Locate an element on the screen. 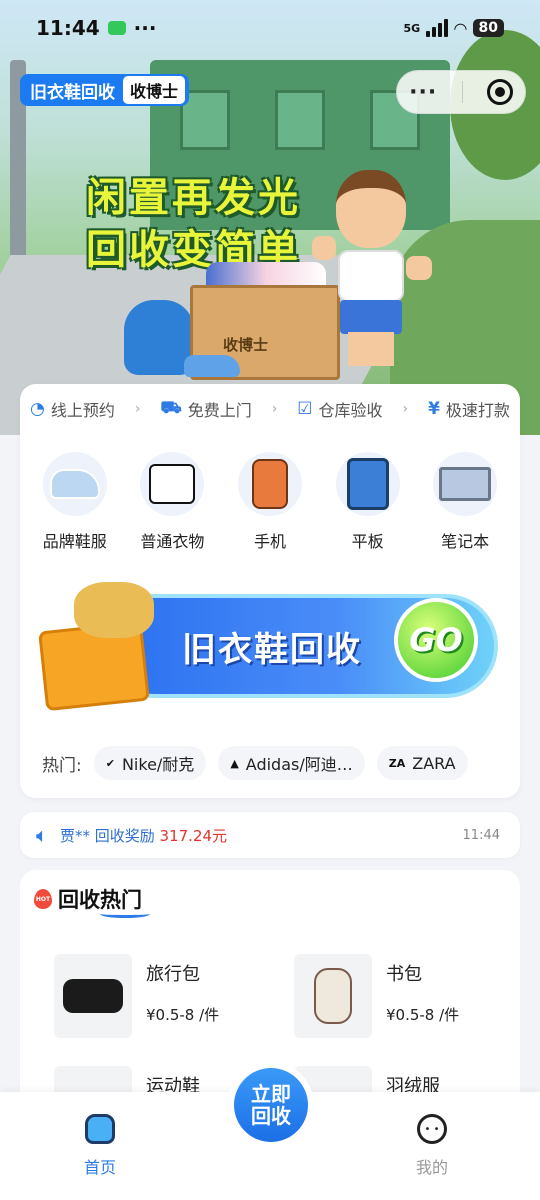 The image size is (540, 1200). mascot-legs is located at coordinates (371, 349).